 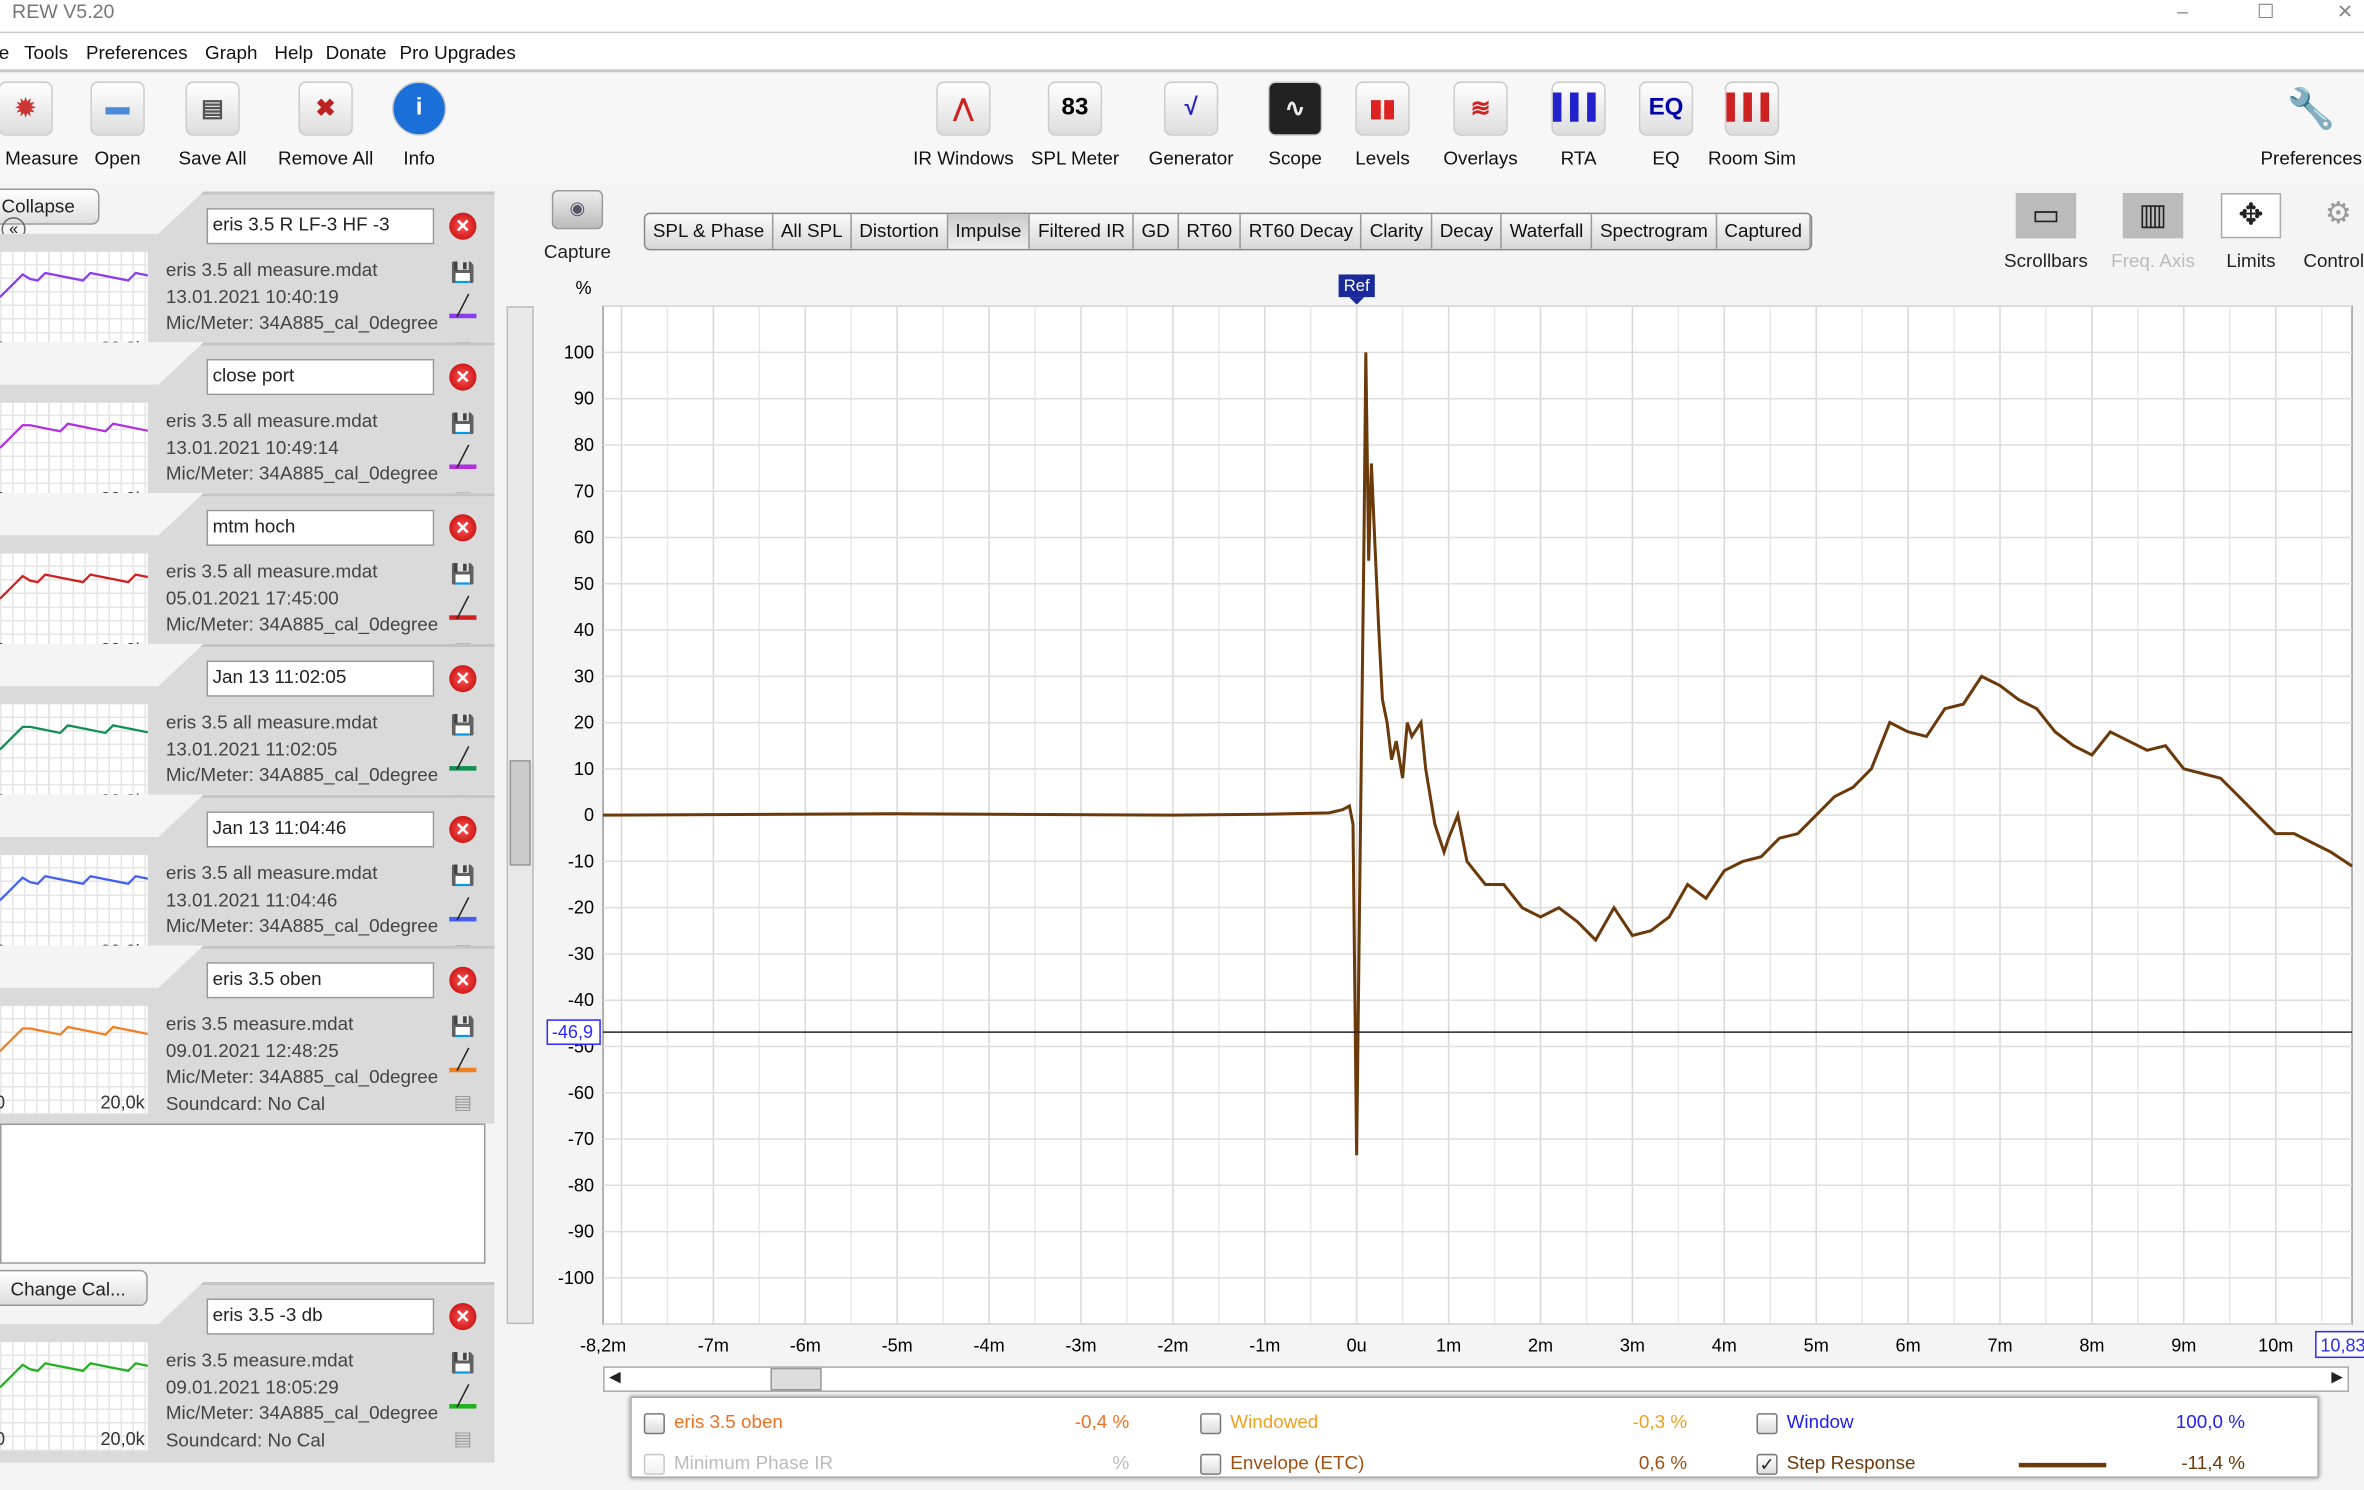 What do you see at coordinates (4, 52) in the screenshot?
I see `menu-file: File` at bounding box center [4, 52].